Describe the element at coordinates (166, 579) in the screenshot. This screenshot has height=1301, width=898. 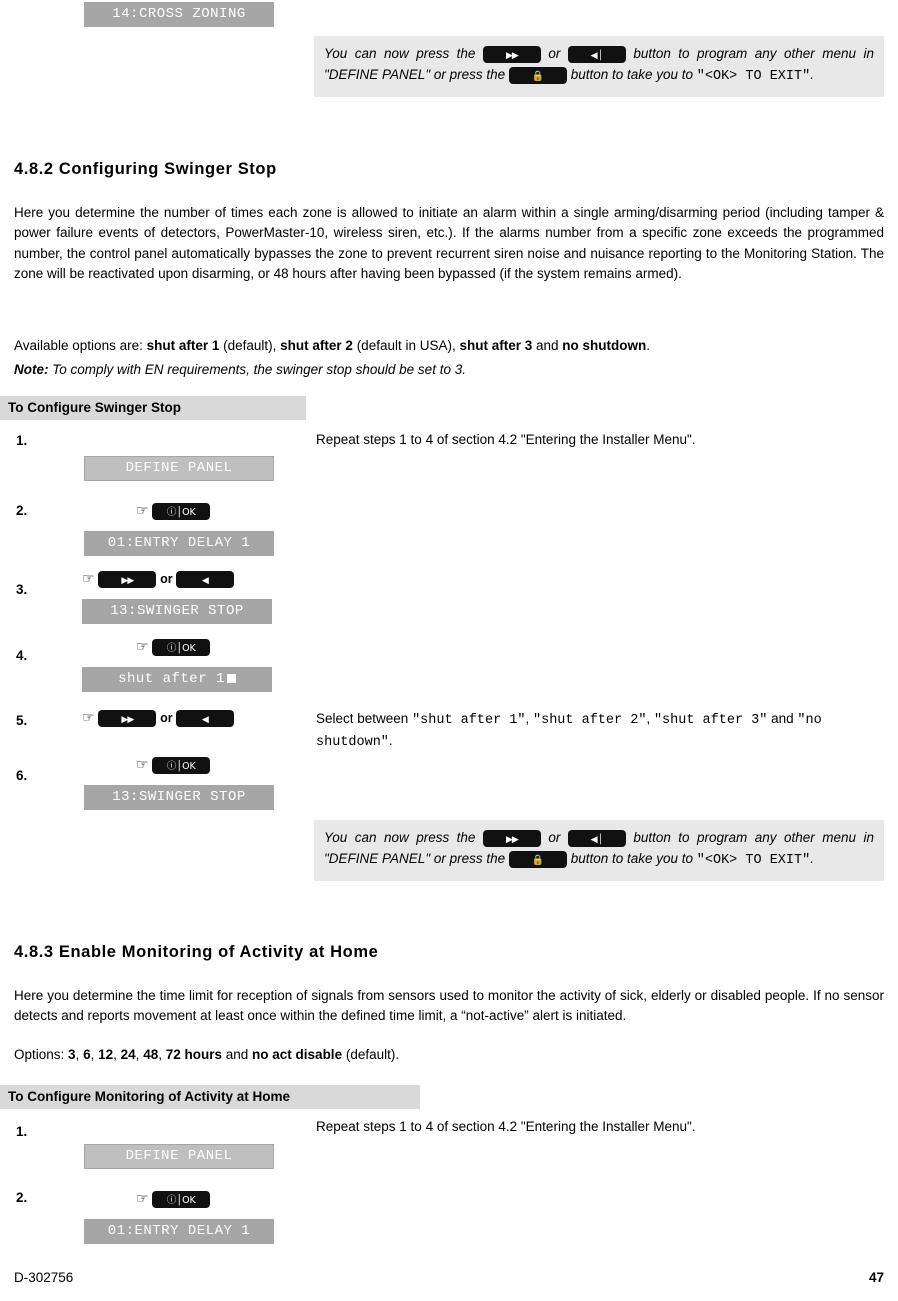
I see `or-label-step3: or` at that location.